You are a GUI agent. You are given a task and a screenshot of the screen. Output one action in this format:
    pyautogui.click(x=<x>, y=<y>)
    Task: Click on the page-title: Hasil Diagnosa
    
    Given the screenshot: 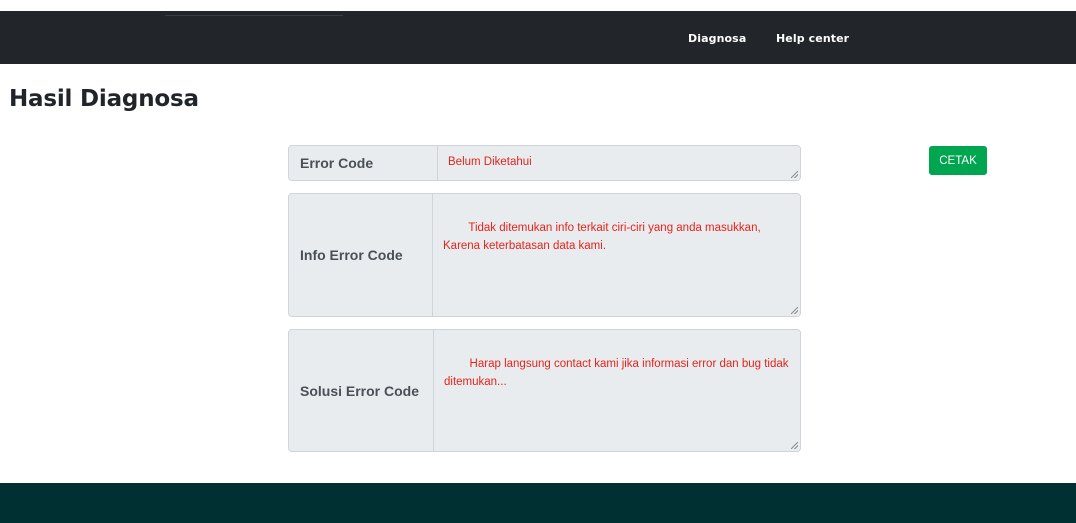 What is the action you would take?
    pyautogui.click(x=104, y=99)
    